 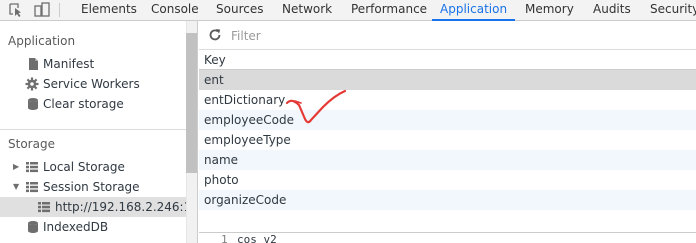 What do you see at coordinates (191, 103) in the screenshot?
I see `sidebar-scrollbar-thumb` at bounding box center [191, 103].